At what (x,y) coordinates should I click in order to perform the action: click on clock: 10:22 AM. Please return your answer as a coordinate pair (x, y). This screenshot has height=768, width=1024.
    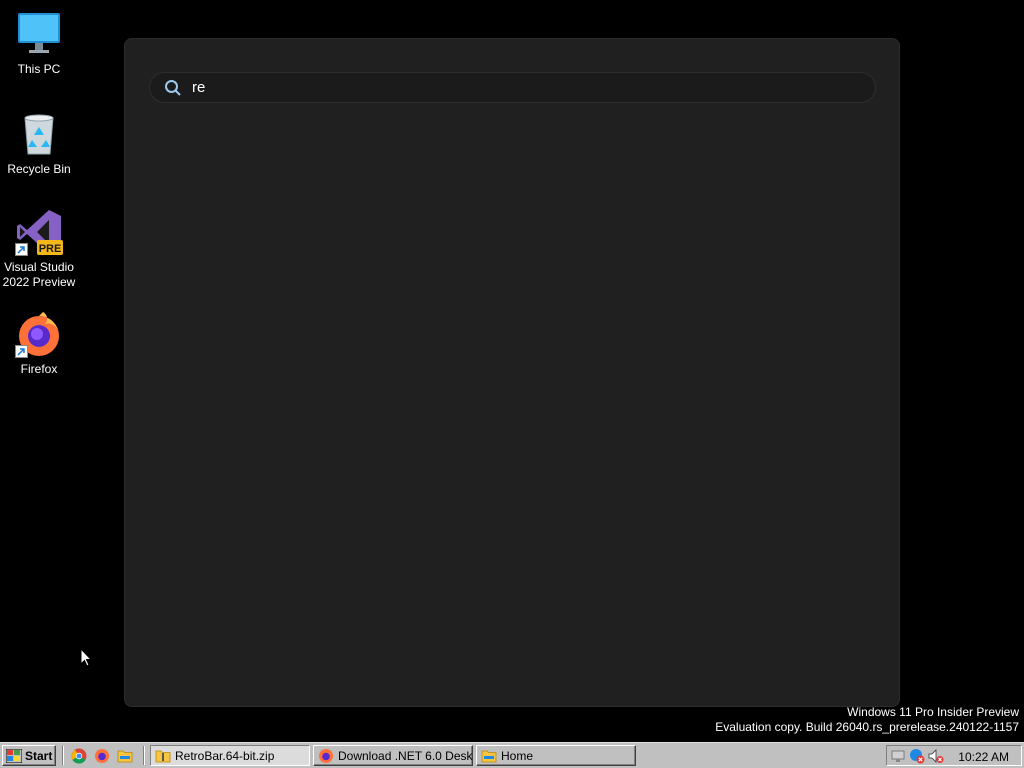
    Looking at the image, I should click on (983, 757).